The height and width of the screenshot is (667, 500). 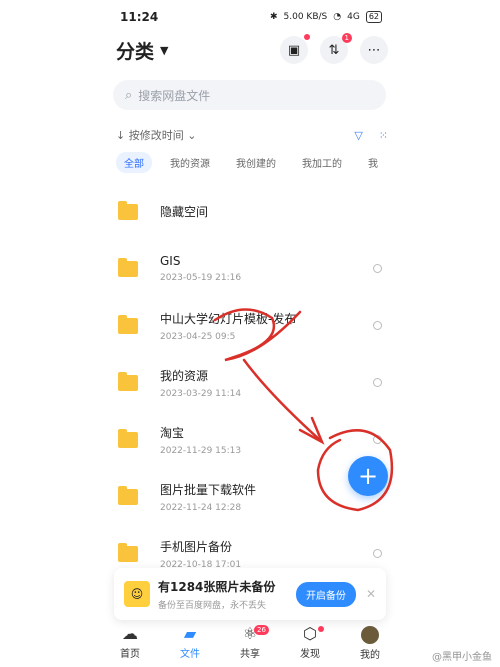 I want to click on header: 分类 ▼ ▣ ⇅ 1 ⋯, so click(x=252, y=48).